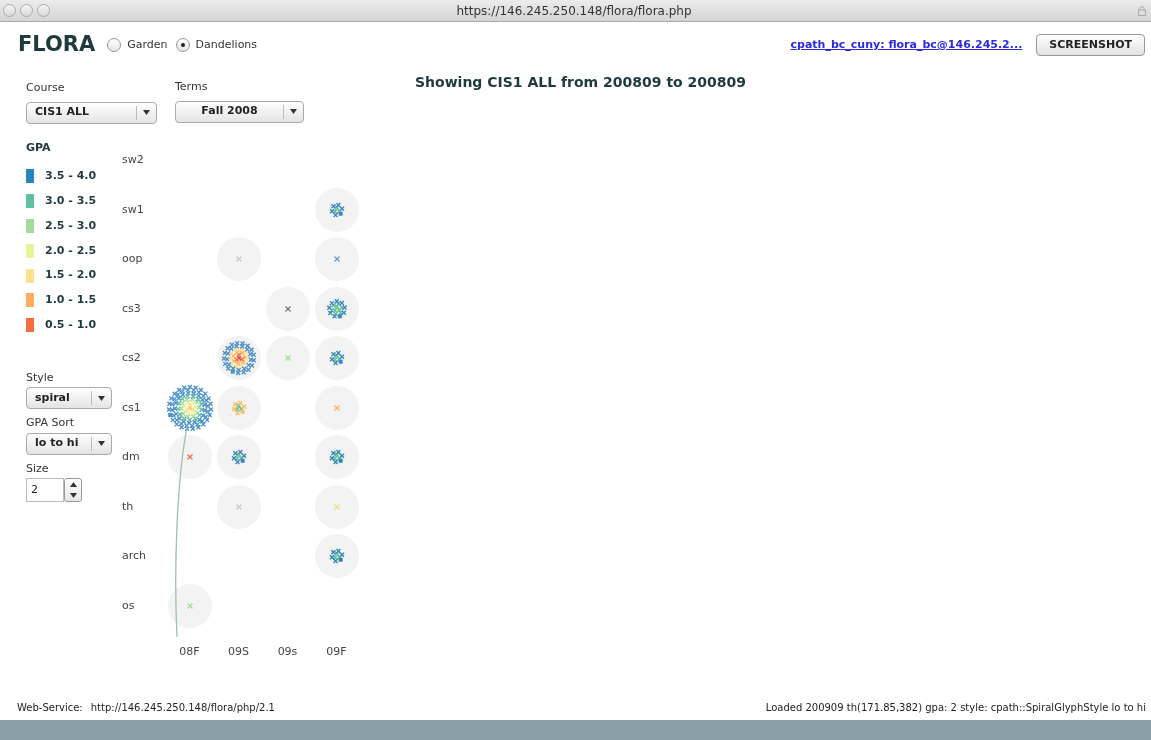 This screenshot has height=740, width=1151. I want to click on course-select: CIS1 ALL, so click(91, 112).